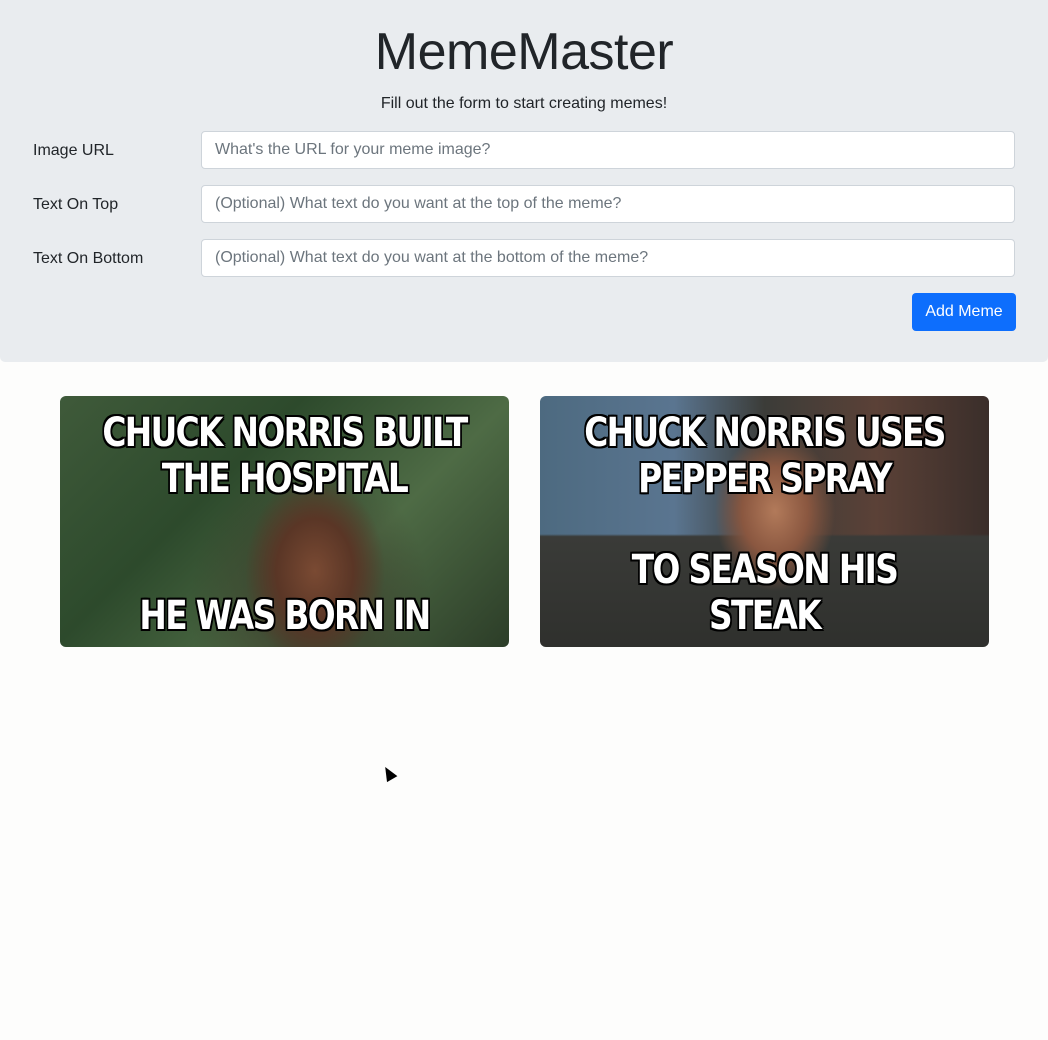 The height and width of the screenshot is (1040, 1048). What do you see at coordinates (524, 52) in the screenshot?
I see `page-title: MemeMaster` at bounding box center [524, 52].